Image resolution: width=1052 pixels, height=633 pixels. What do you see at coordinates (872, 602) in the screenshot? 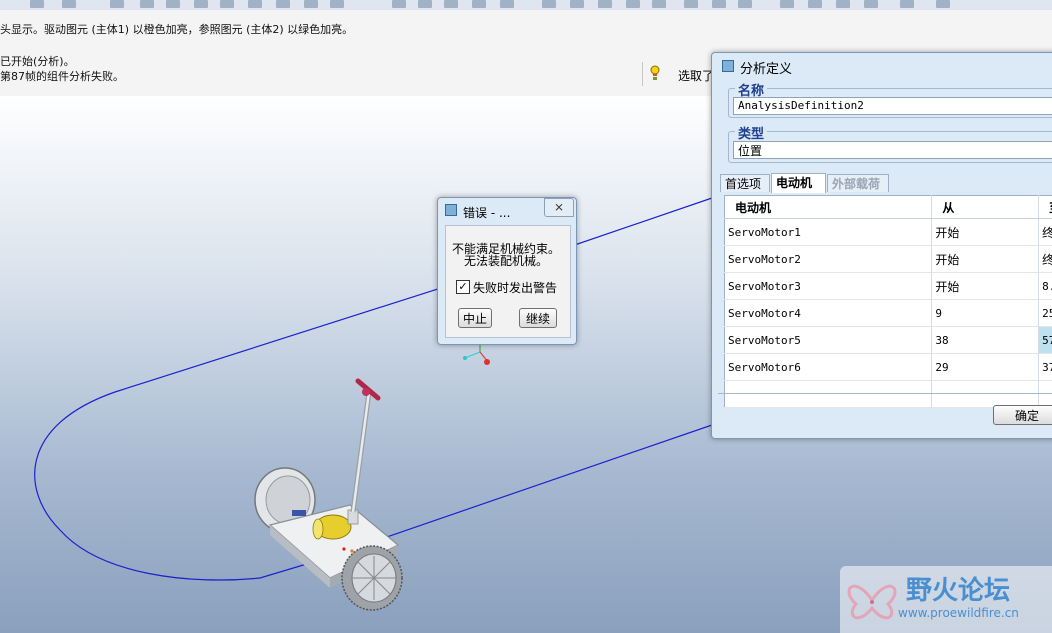
I see `butterfly-logo-icon` at bounding box center [872, 602].